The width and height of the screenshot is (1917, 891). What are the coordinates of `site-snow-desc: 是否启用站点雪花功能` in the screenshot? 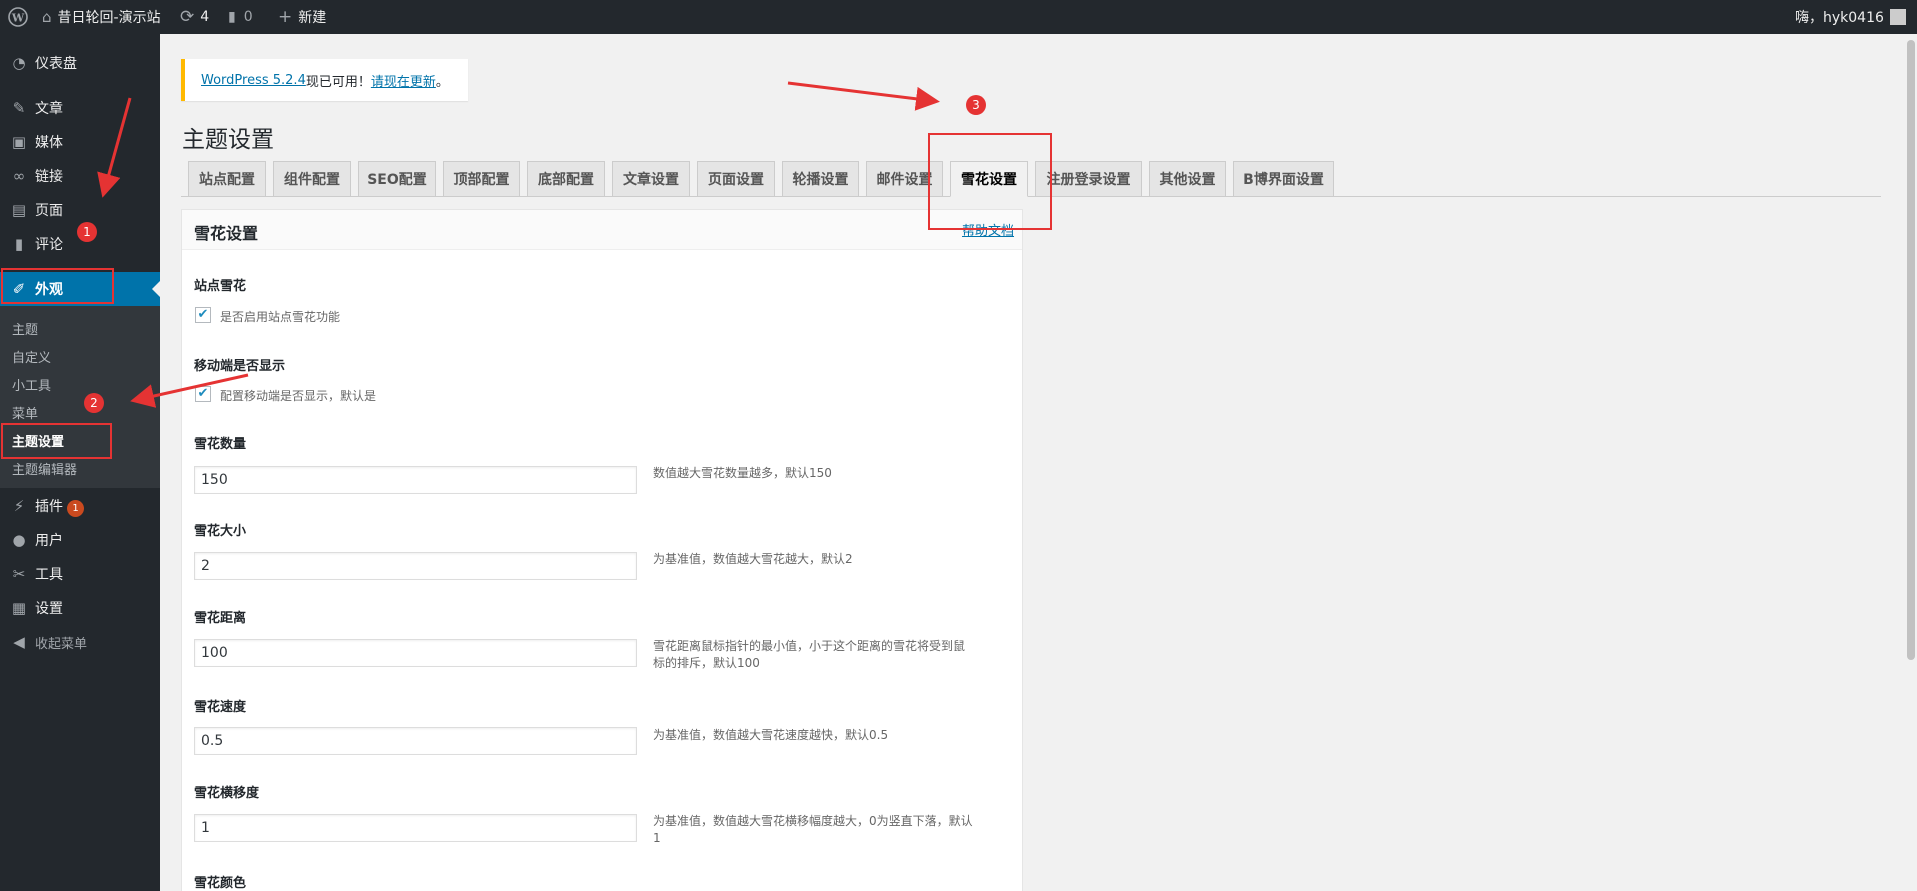 It's located at (280, 317).